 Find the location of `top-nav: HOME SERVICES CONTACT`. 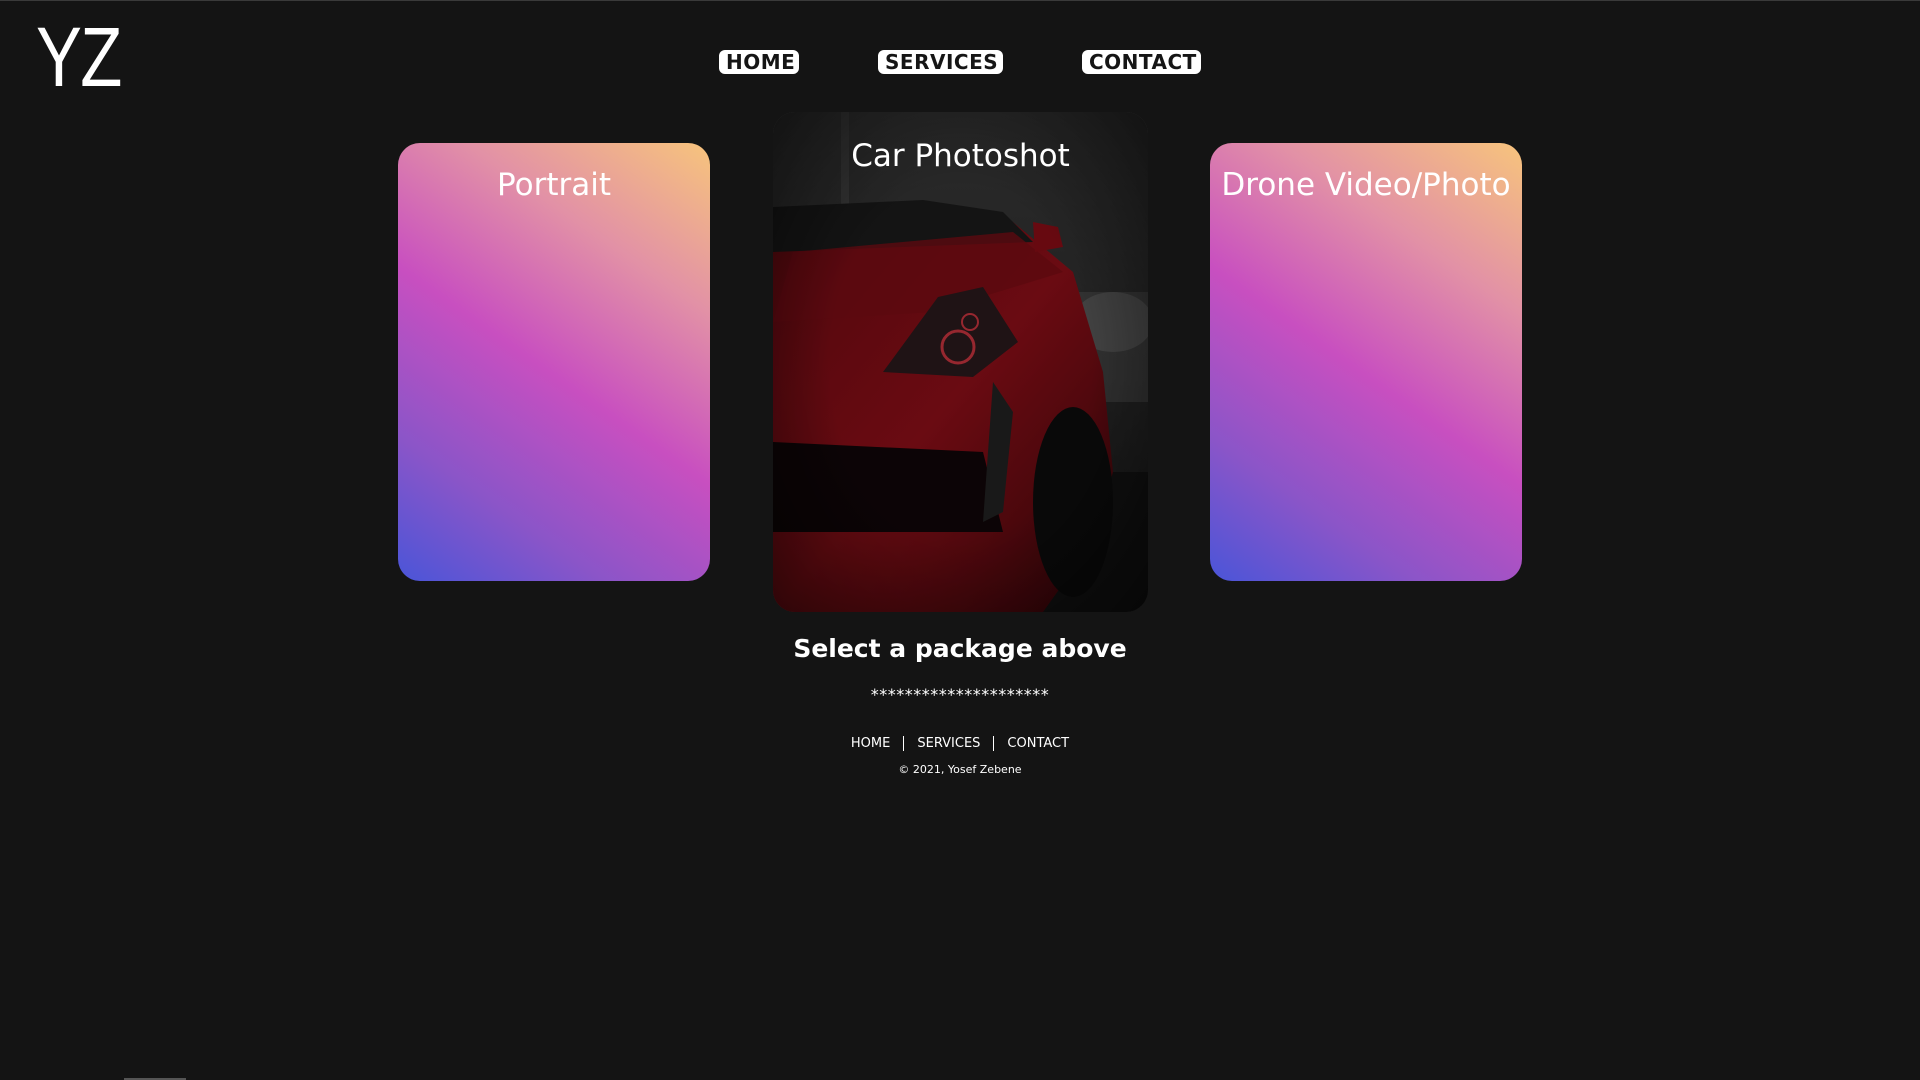

top-nav: HOME SERVICES CONTACT is located at coordinates (960, 63).